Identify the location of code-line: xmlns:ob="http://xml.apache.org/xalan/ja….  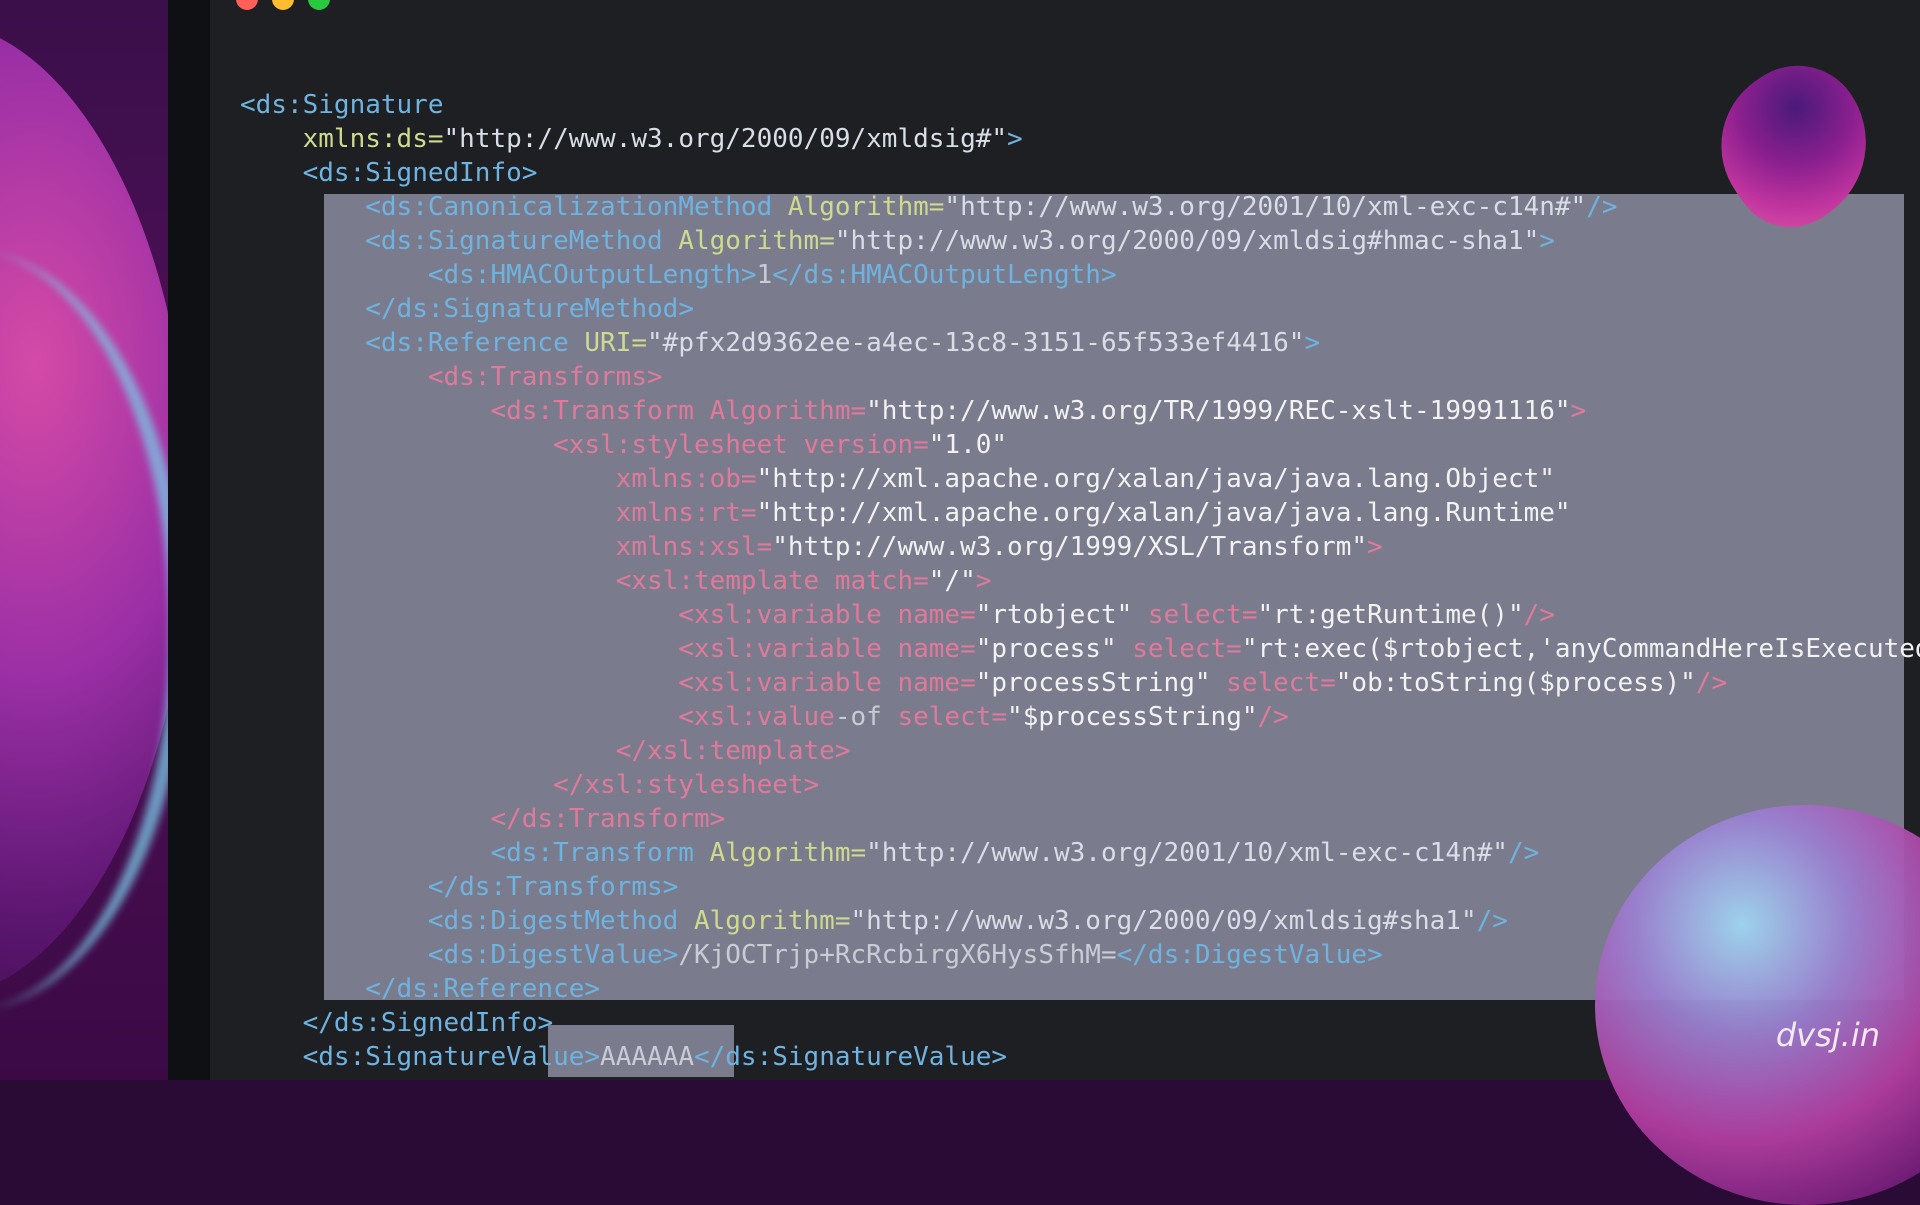
(1077, 479).